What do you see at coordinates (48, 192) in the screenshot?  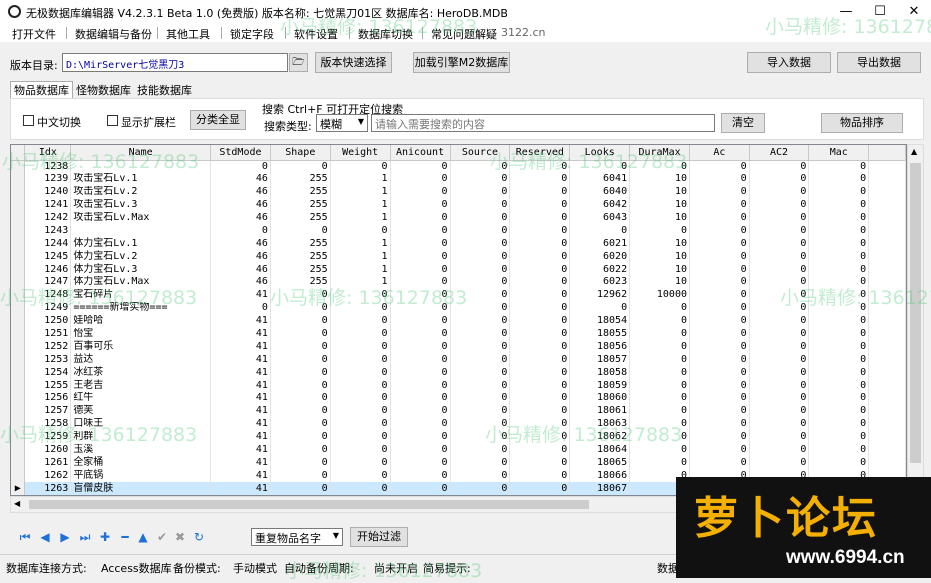 I see `table-cell: 1240` at bounding box center [48, 192].